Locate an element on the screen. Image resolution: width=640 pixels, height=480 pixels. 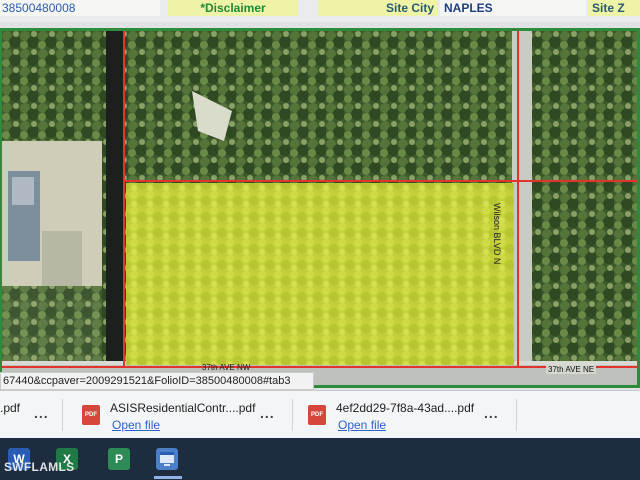
mls-watermark: SWFLAMLS is located at coordinates (39, 467).